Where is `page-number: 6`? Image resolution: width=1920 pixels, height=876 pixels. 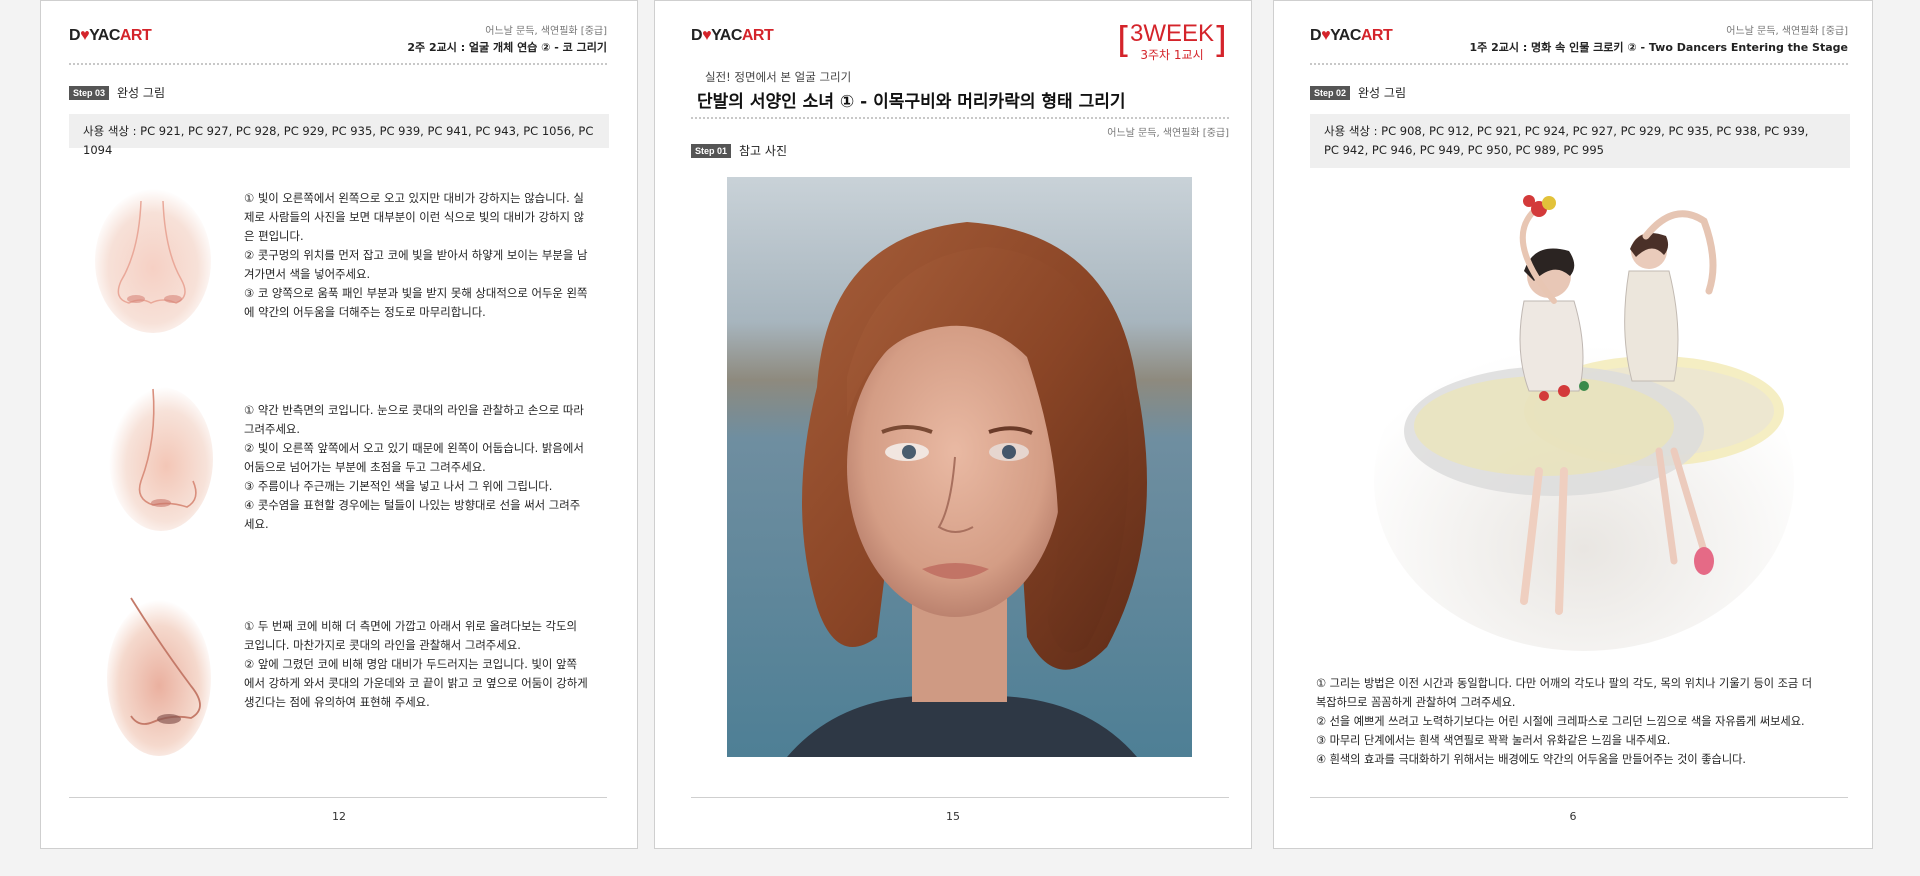 page-number: 6 is located at coordinates (1573, 816).